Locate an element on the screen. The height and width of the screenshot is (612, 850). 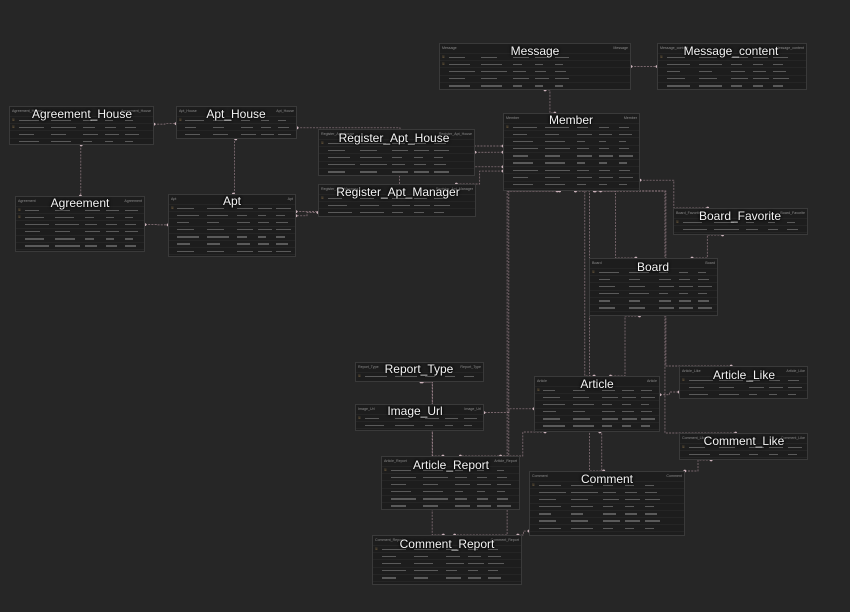
relation-line-member-board is located at coordinates (615, 224).